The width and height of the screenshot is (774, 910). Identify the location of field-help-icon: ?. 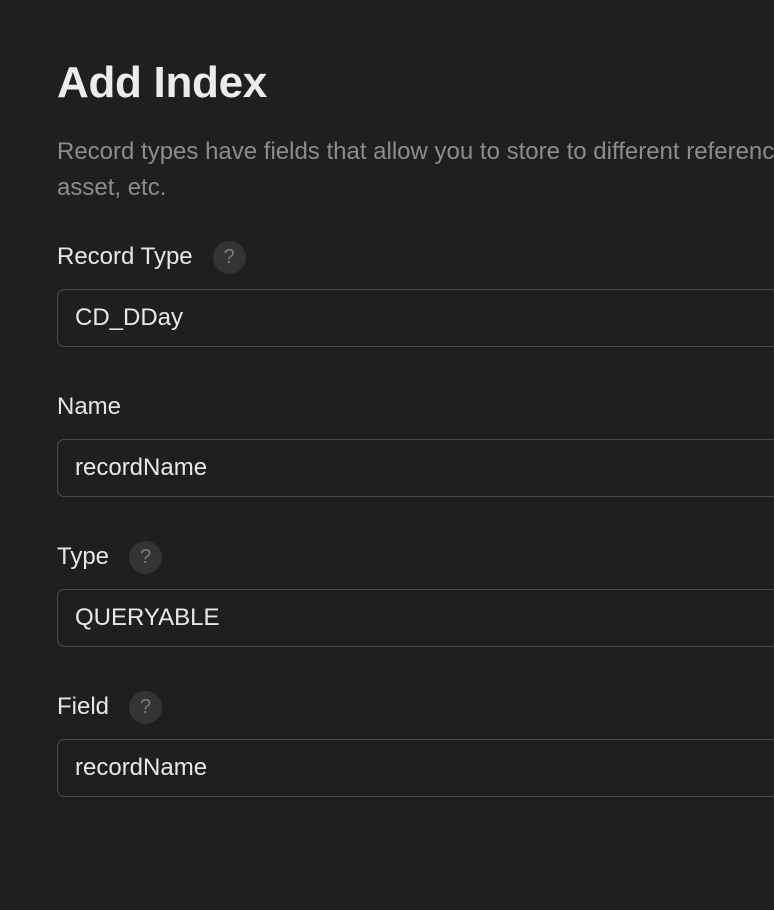
(146, 707).